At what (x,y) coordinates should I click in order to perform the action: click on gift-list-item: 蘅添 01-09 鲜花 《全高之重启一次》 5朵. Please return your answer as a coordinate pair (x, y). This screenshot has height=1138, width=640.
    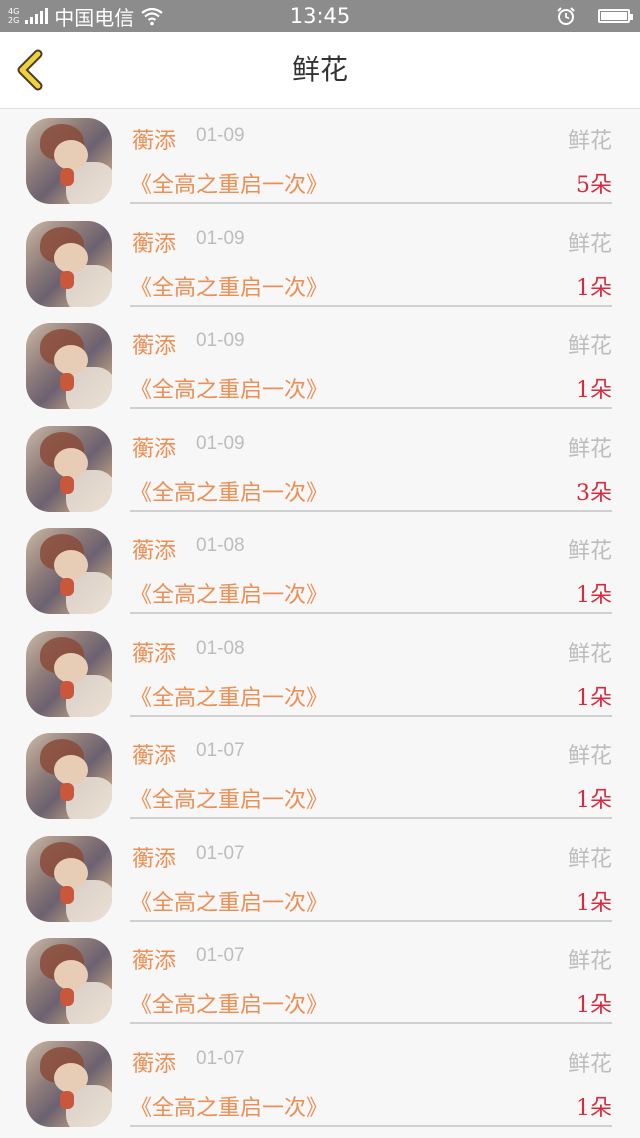
    Looking at the image, I should click on (320, 160).